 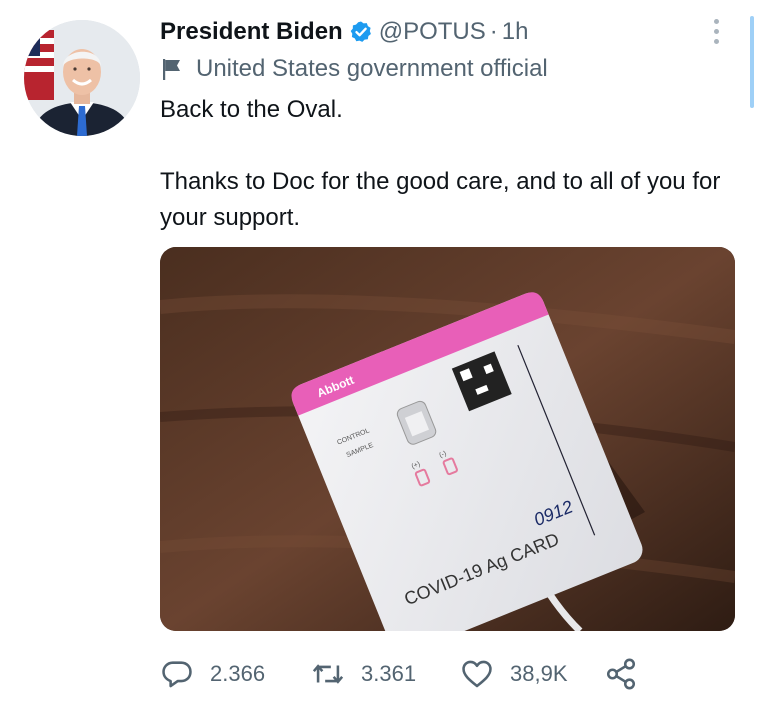 What do you see at coordinates (177, 674) in the screenshot?
I see `reply-icon` at bounding box center [177, 674].